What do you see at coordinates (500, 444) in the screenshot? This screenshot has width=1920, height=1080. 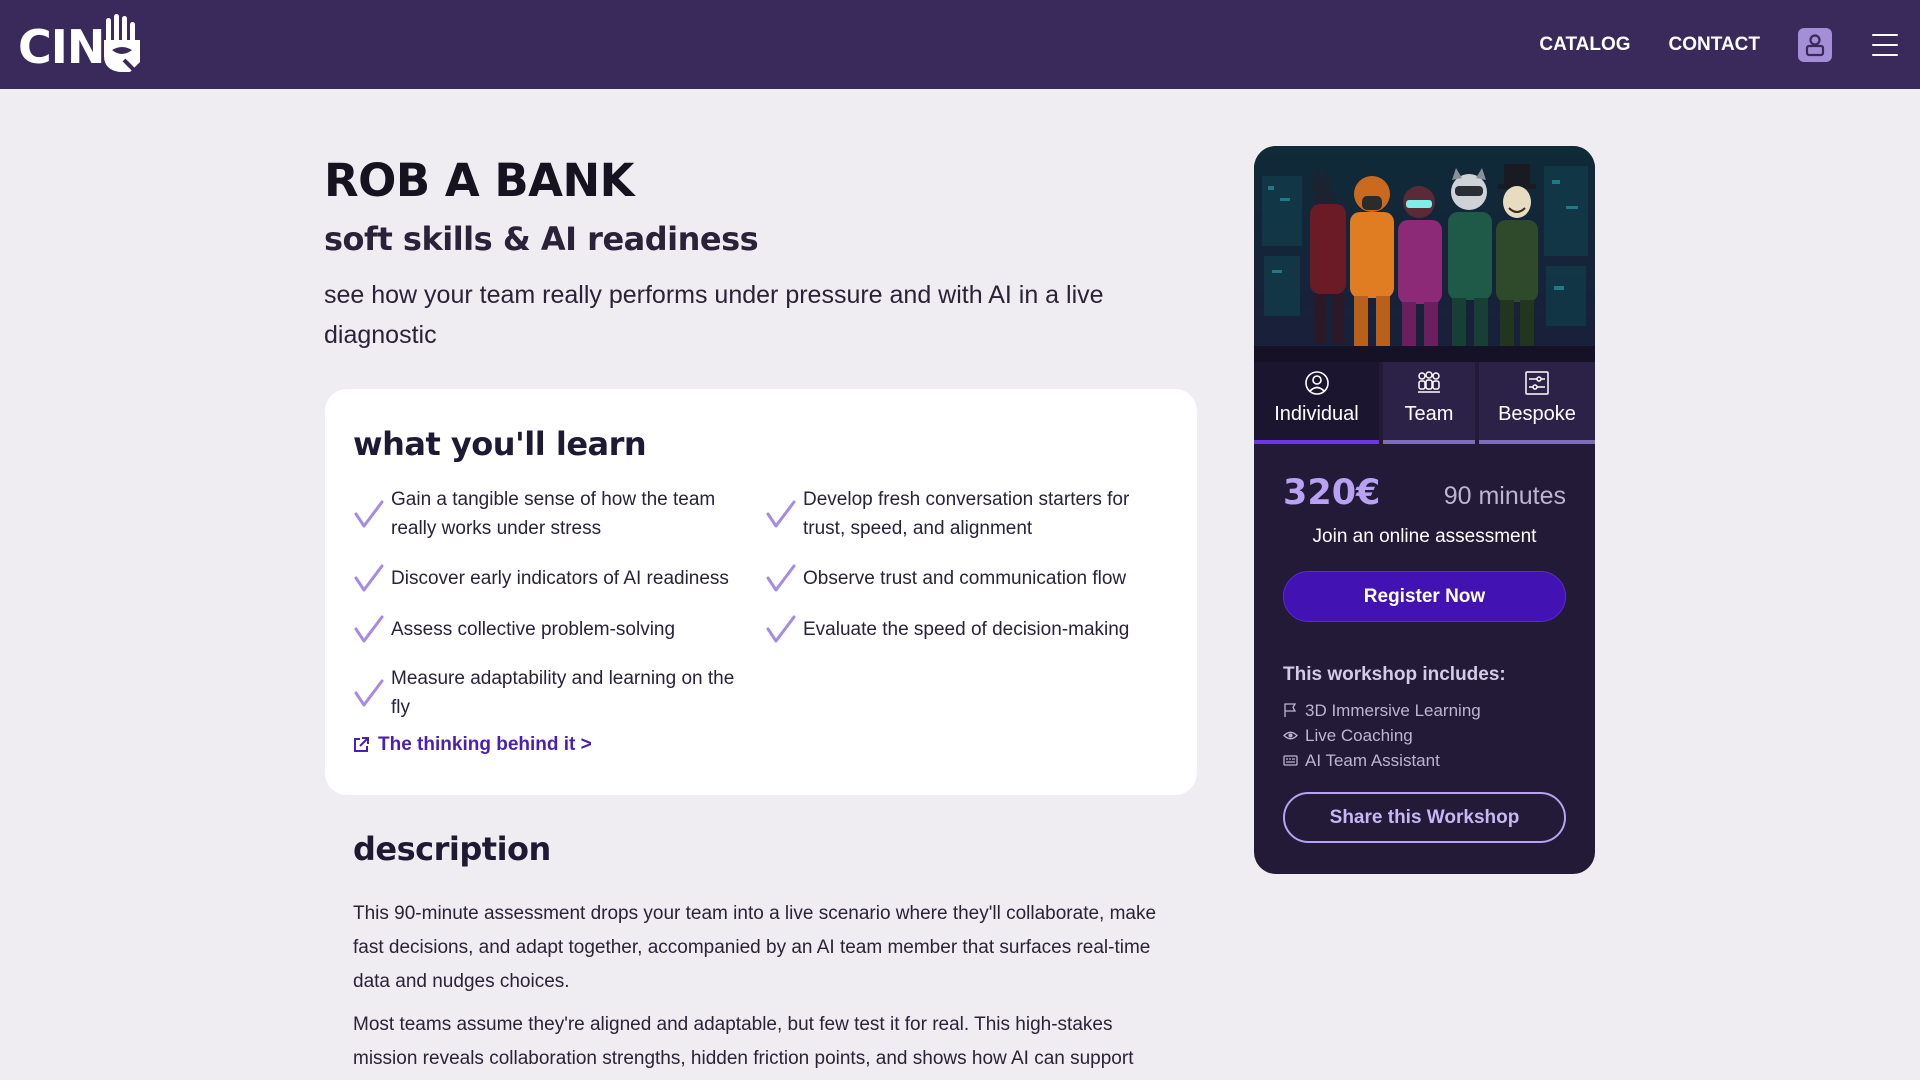 I see `learn-heading: what you'll learn` at bounding box center [500, 444].